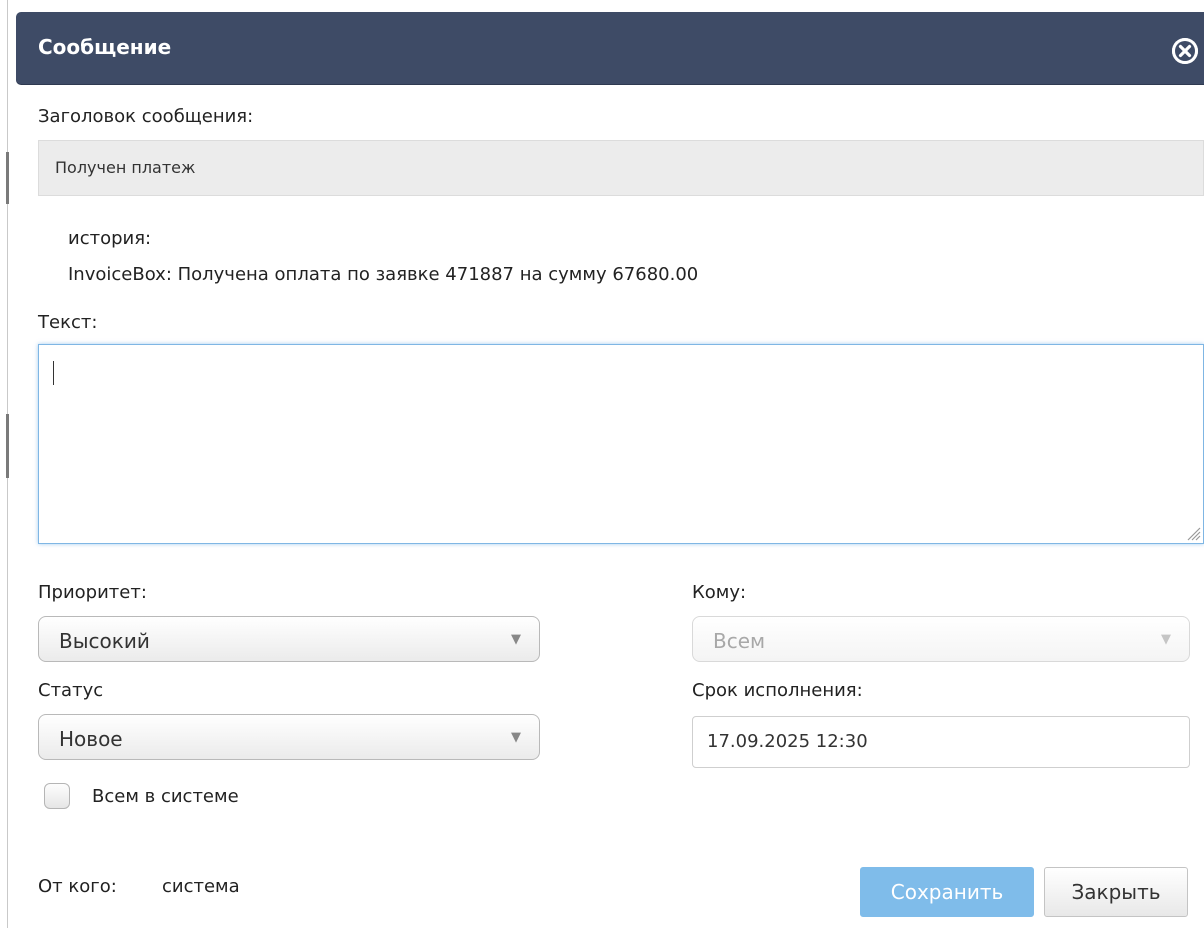 The image size is (1204, 928). What do you see at coordinates (125, 167) in the screenshot?
I see `subject-value: Получен платеж` at bounding box center [125, 167].